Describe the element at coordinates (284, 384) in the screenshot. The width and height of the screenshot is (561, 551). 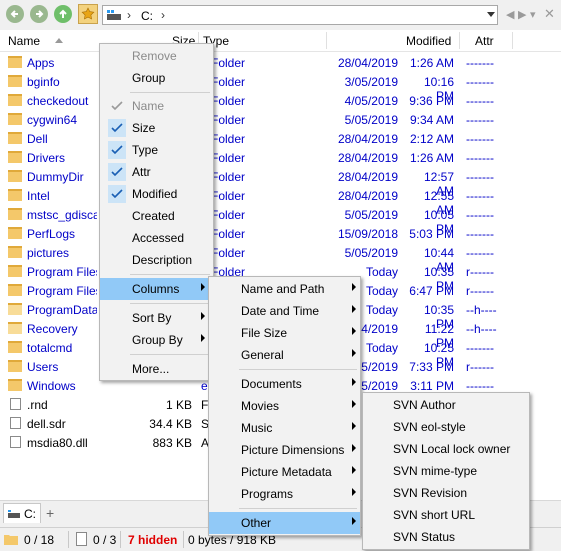
I see `menu-item-documents: Documents` at that location.